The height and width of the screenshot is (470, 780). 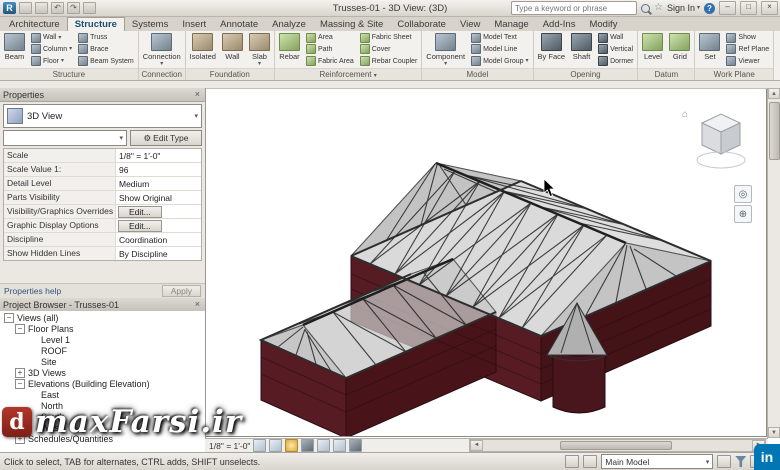 What do you see at coordinates (102, 253) in the screenshot?
I see `property-row: Show Hidden Lines By Discipline` at bounding box center [102, 253].